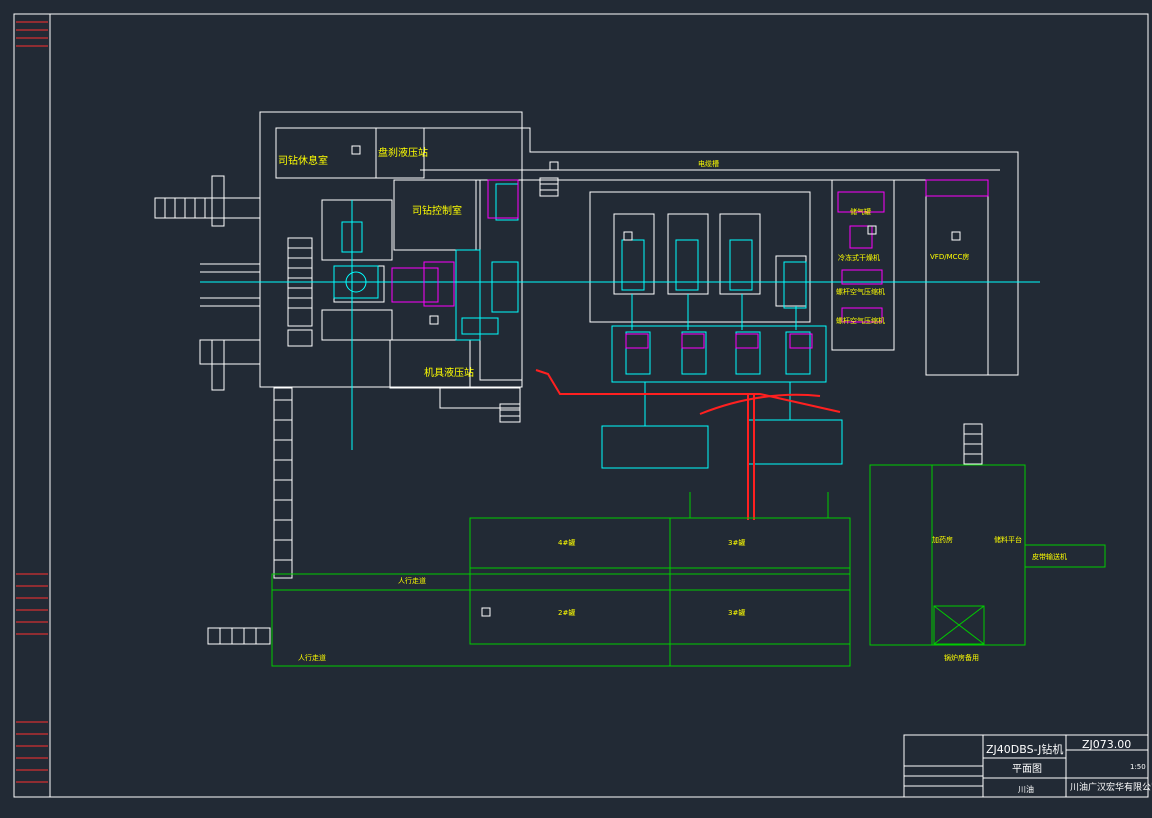  Describe the element at coordinates (1025, 749) in the screenshot. I see `title-project: ZJ40DBS-J钻机` at that location.